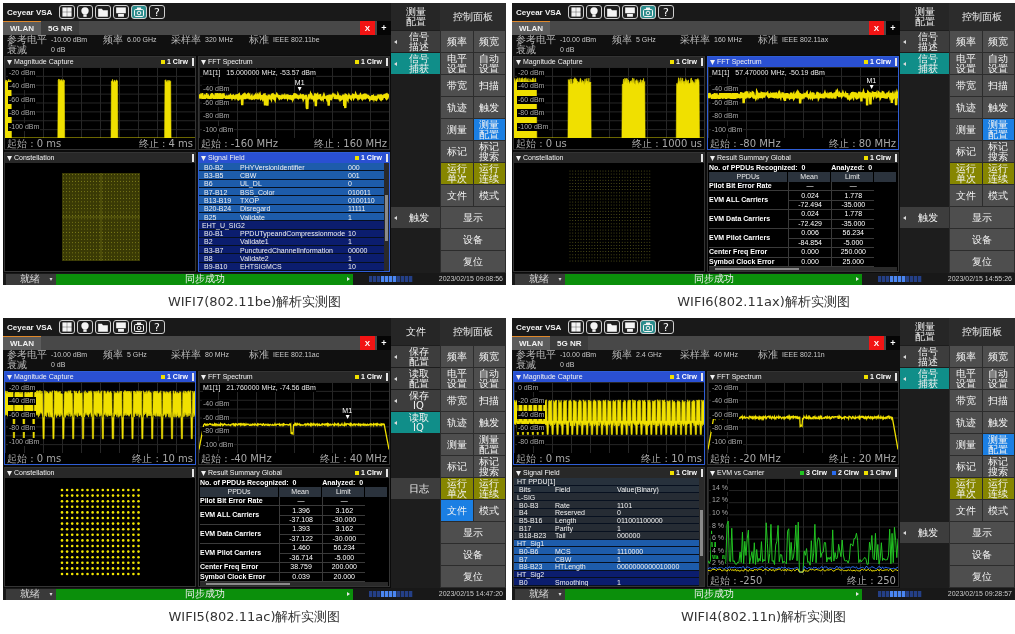 The image size is (1015, 634). I want to click on softkey: 保存配置, so click(415, 356).